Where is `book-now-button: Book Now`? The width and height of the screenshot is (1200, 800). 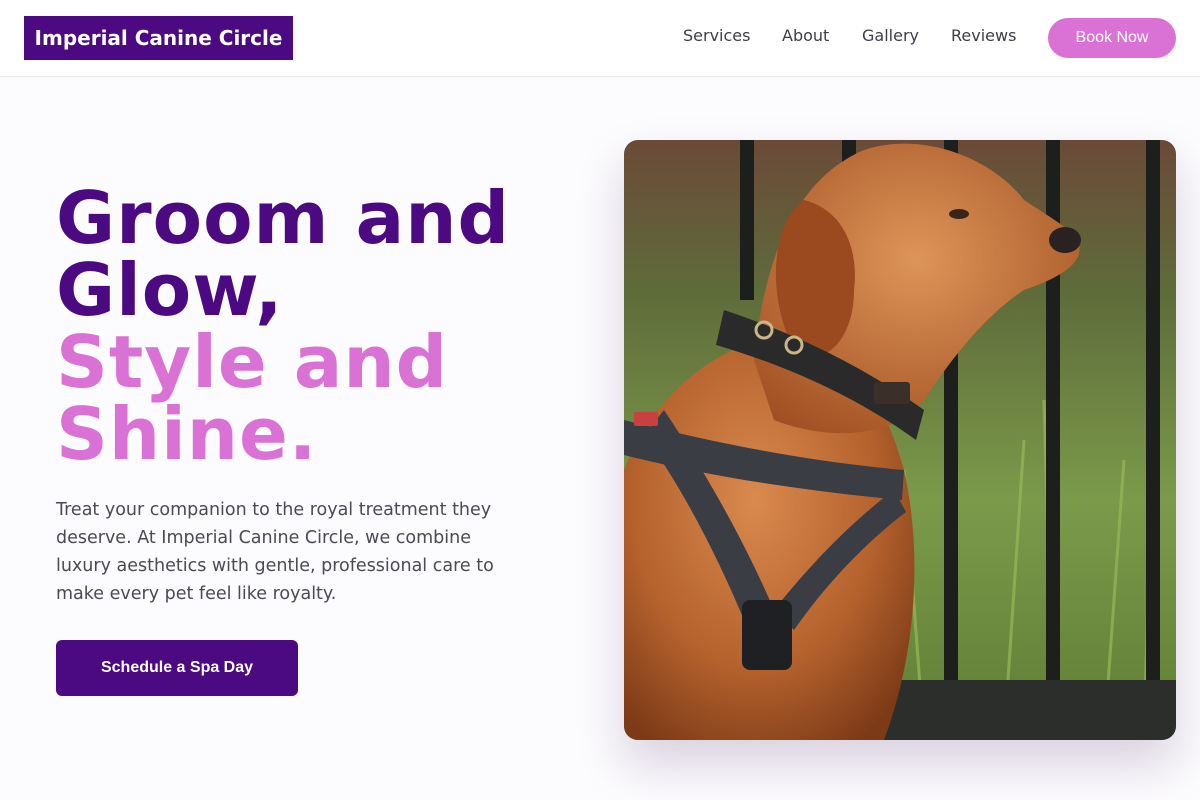 book-now-button: Book Now is located at coordinates (1112, 38).